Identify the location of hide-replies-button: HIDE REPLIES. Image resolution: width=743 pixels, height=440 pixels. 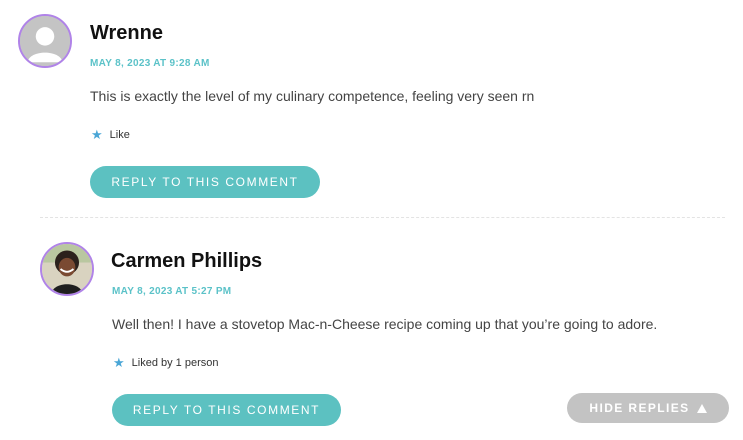
(648, 408).